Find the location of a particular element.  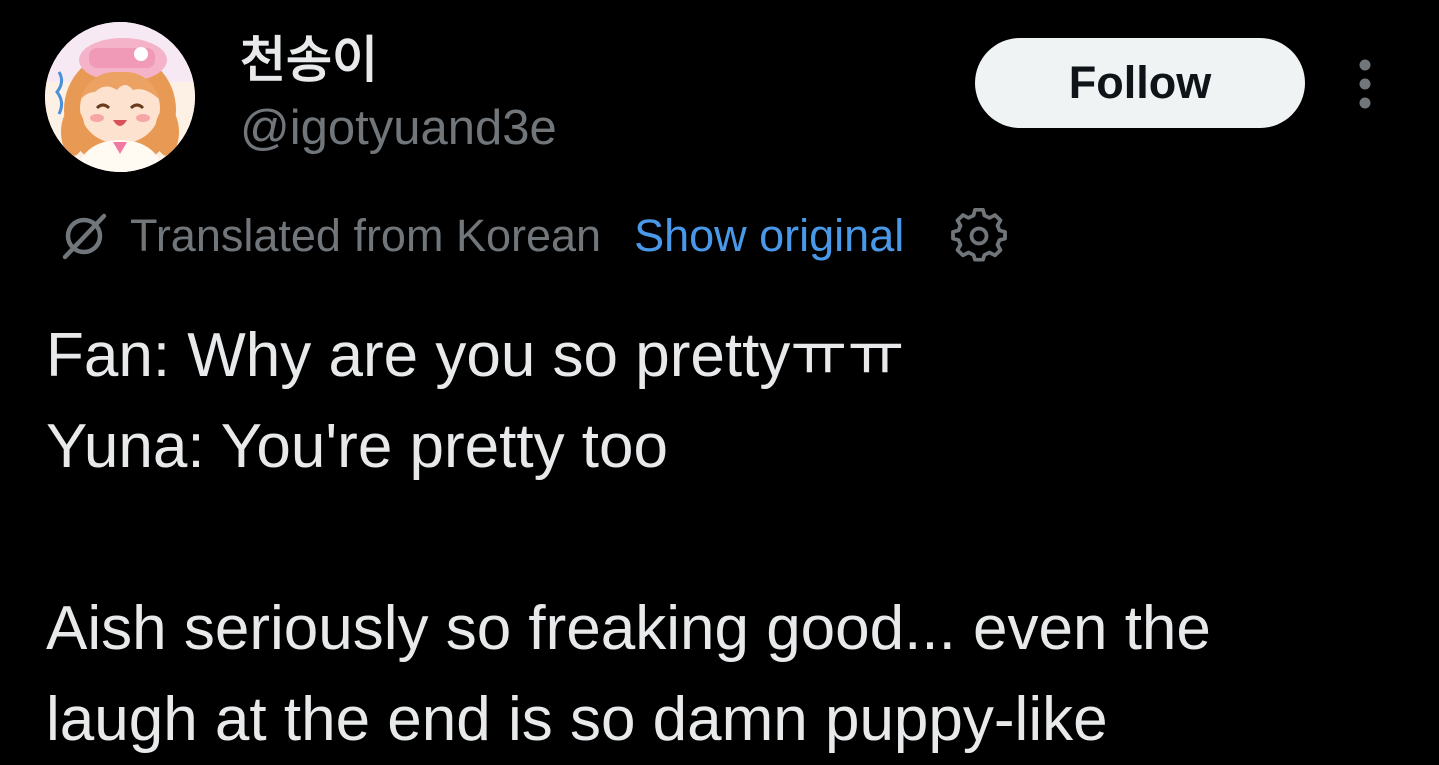

tweet-line: laugh at the end is so damn puppy-like is located at coordinates (577, 719).